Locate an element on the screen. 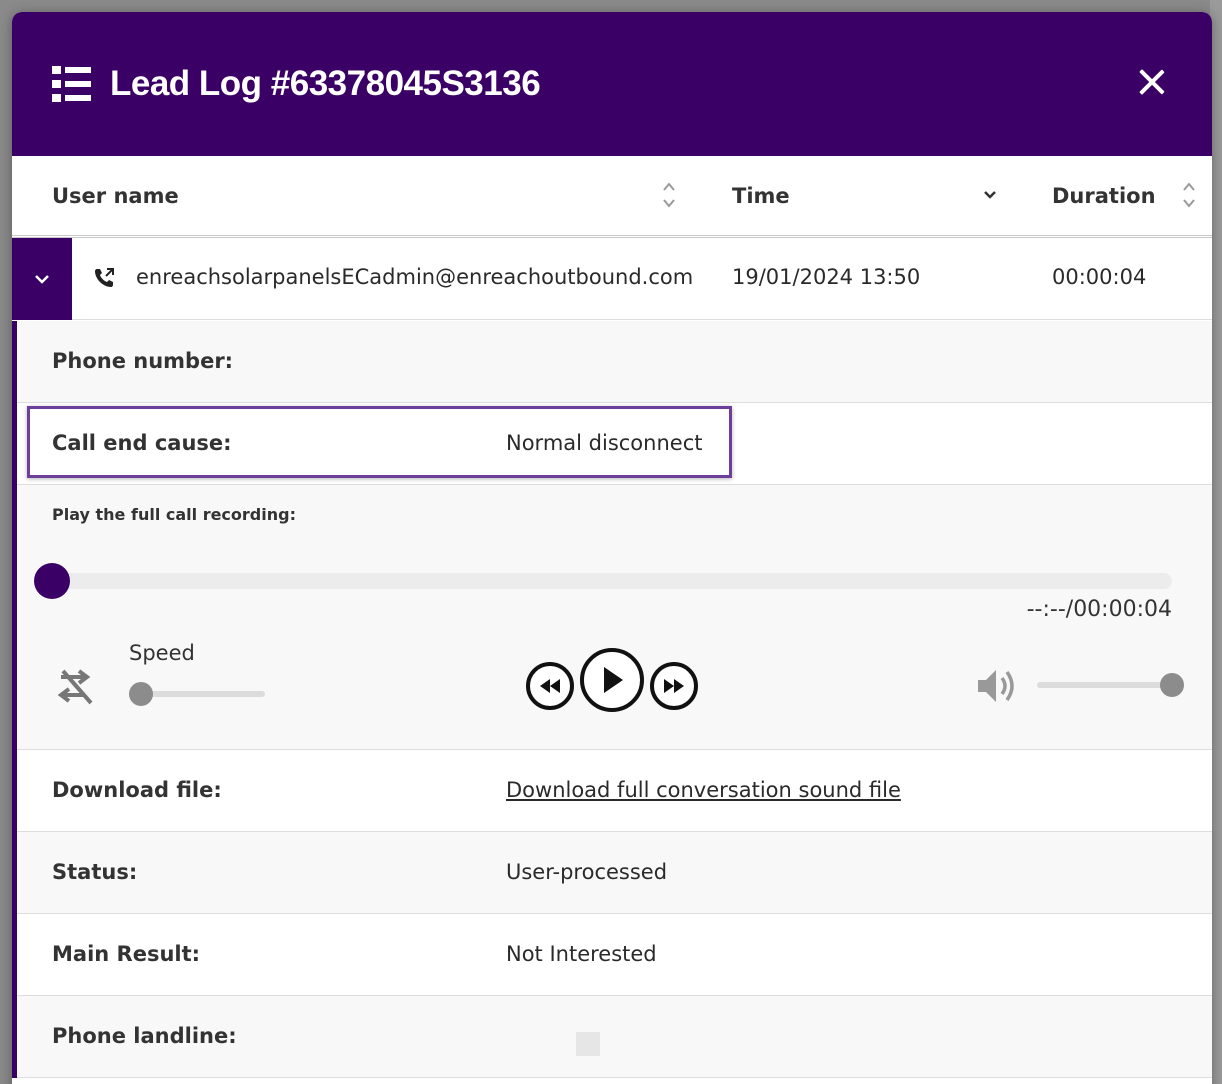 The width and height of the screenshot is (1222, 1084). play-button is located at coordinates (612, 680).